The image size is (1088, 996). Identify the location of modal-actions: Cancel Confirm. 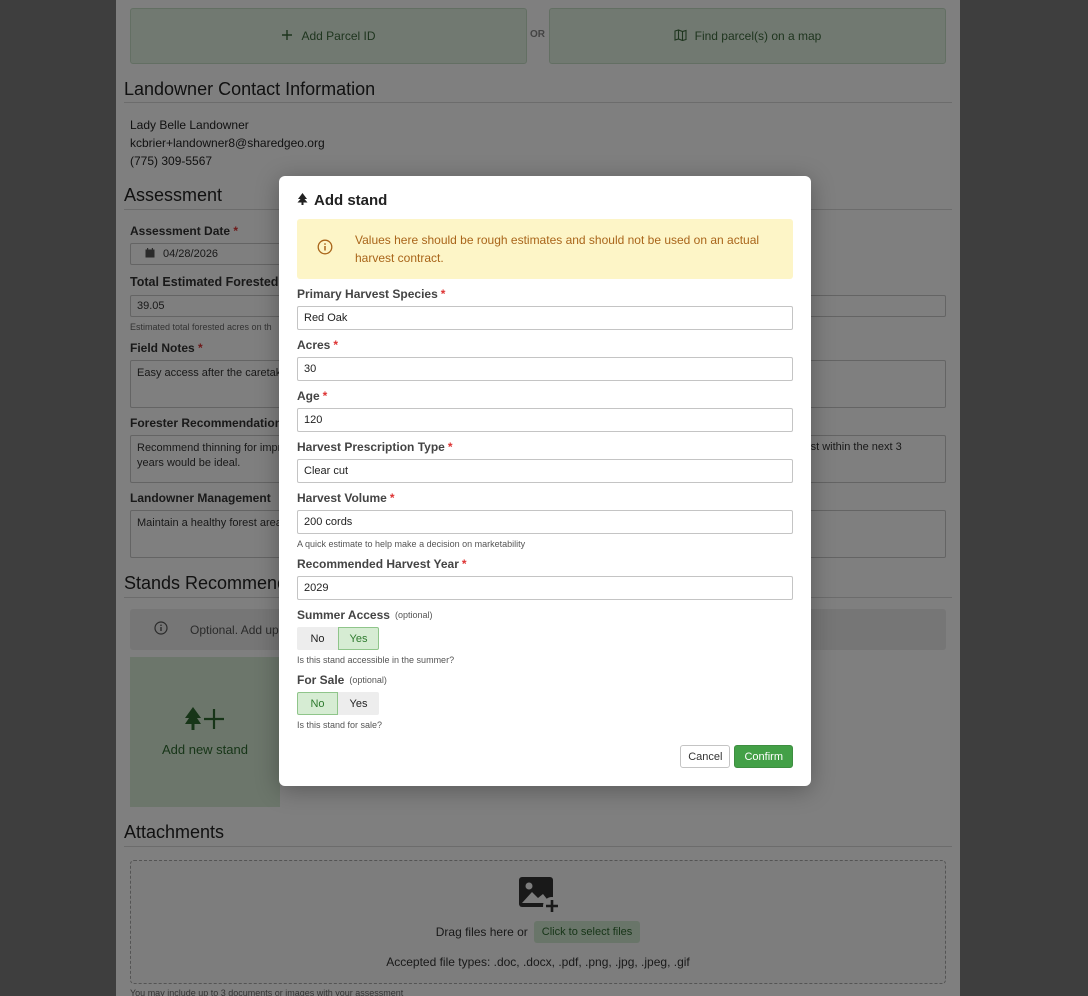
(736, 756).